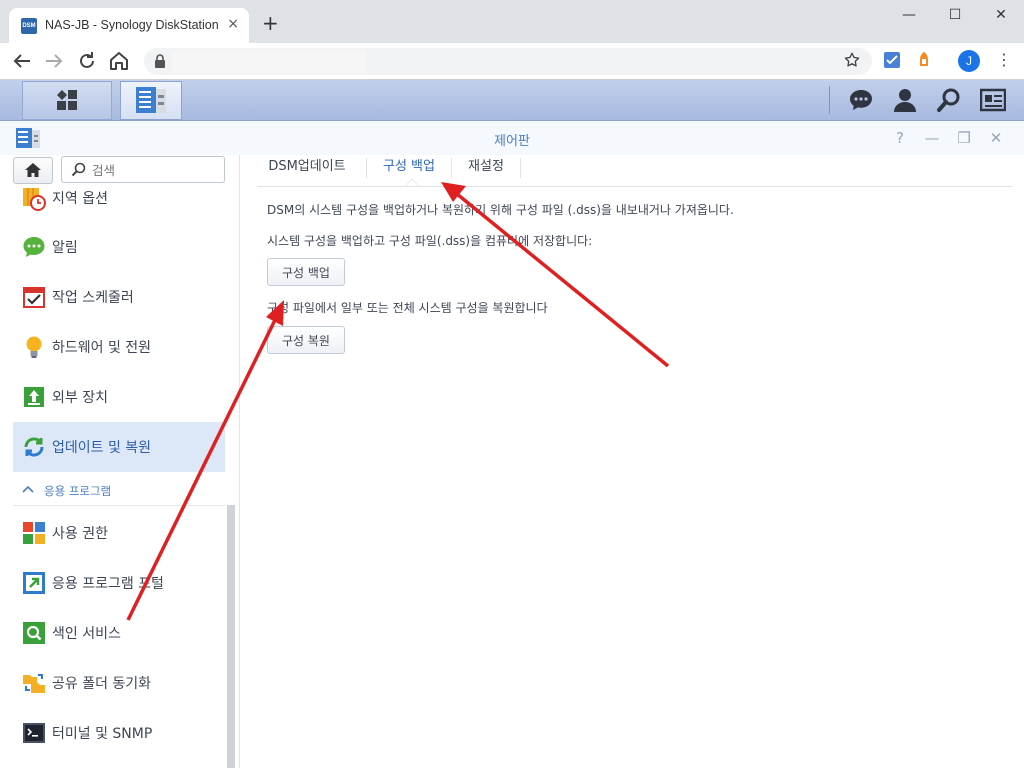 The width and height of the screenshot is (1024, 768). I want to click on sidebar-item-notification: 알림, so click(119, 247).